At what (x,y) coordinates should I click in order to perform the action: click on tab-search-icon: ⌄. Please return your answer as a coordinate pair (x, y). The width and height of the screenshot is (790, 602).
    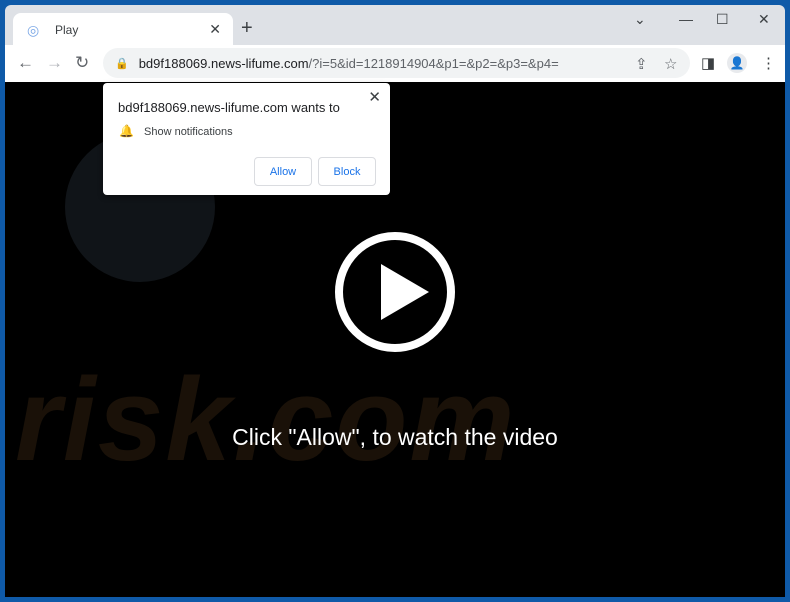
    Looking at the image, I should click on (640, 19).